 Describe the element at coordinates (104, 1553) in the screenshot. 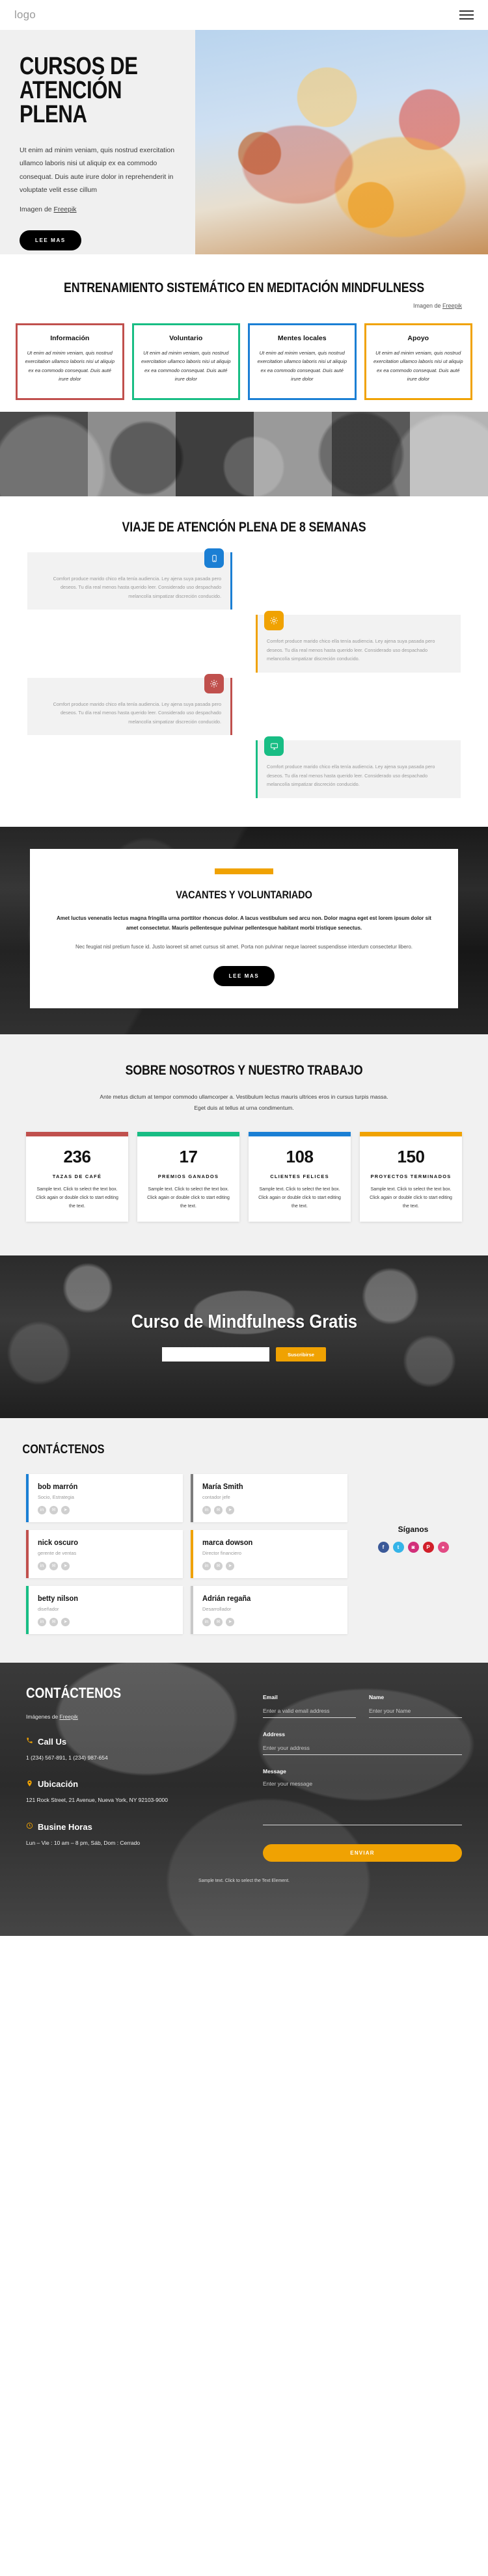

I see `team-member-card: nick oscuro gerente de ventas in ✉ ➤` at that location.